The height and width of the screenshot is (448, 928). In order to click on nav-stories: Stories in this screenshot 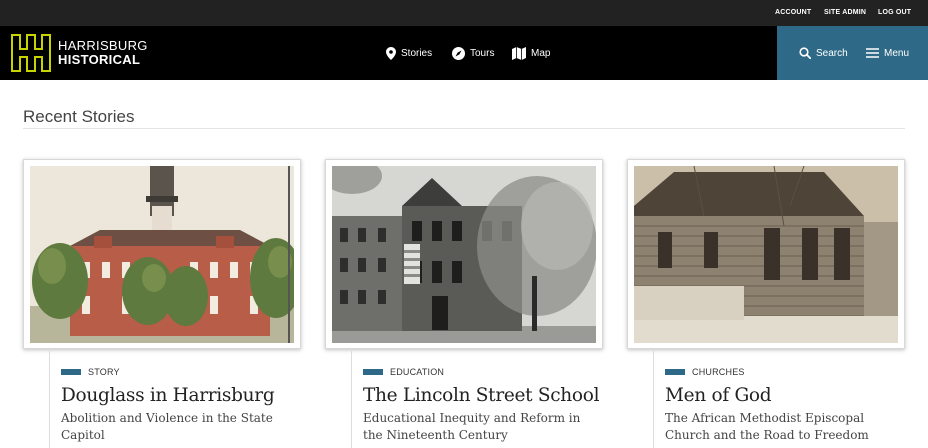, I will do `click(409, 53)`.